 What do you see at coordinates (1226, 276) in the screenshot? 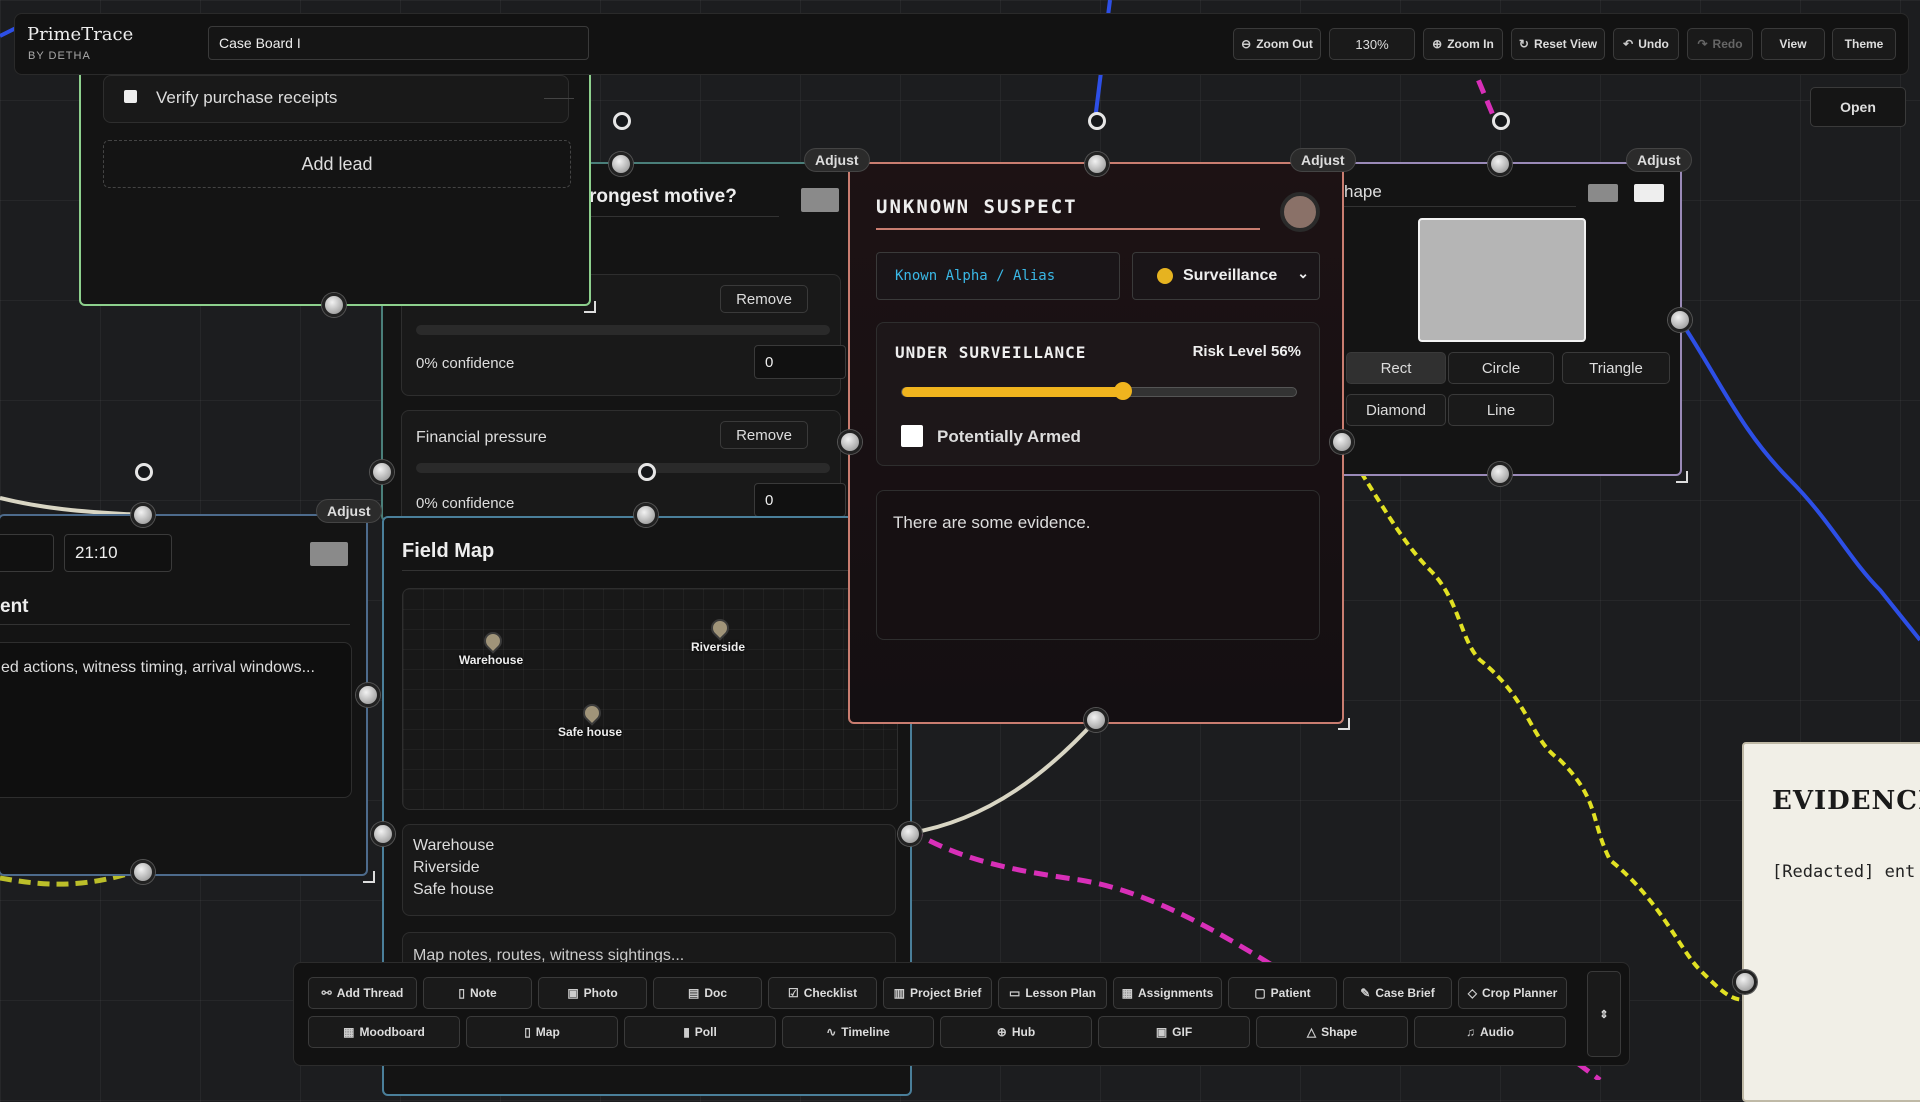
I see `suspect-status-select: Surveillance ⌄` at bounding box center [1226, 276].